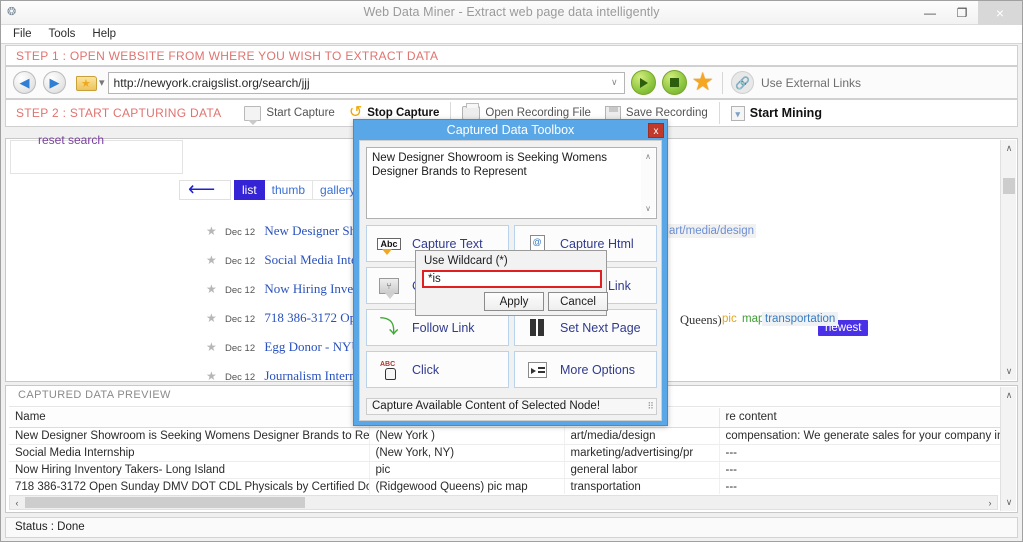 This screenshot has height=542, width=1023. What do you see at coordinates (514, 301) in the screenshot?
I see `apply-button: Apply` at bounding box center [514, 301].